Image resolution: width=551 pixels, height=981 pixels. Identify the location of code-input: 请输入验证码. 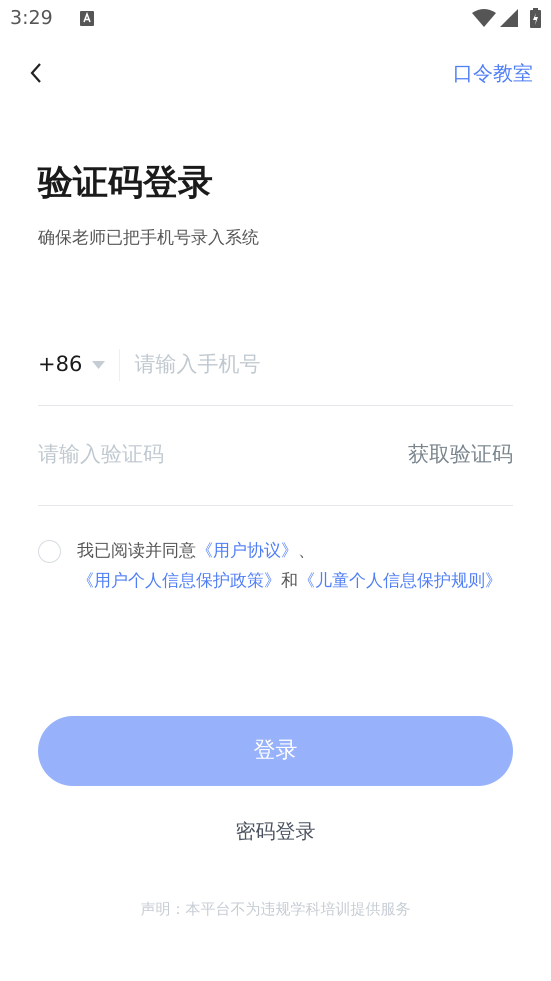
(223, 455).